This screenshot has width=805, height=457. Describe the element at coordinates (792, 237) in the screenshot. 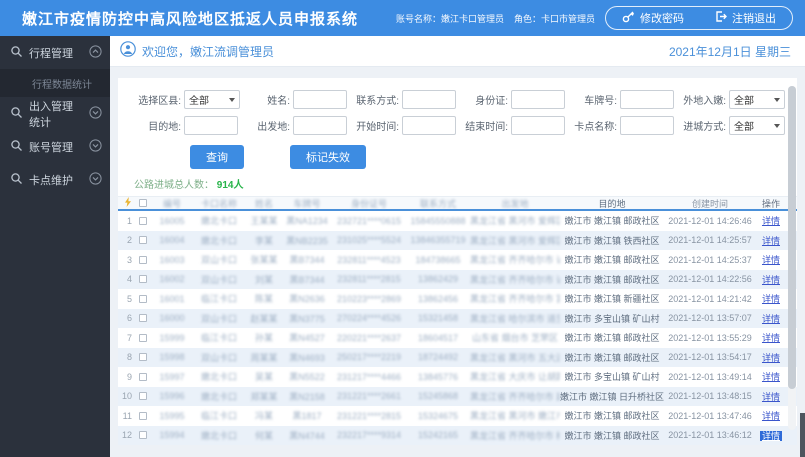

I see `table-scrollbar-thumb` at that location.